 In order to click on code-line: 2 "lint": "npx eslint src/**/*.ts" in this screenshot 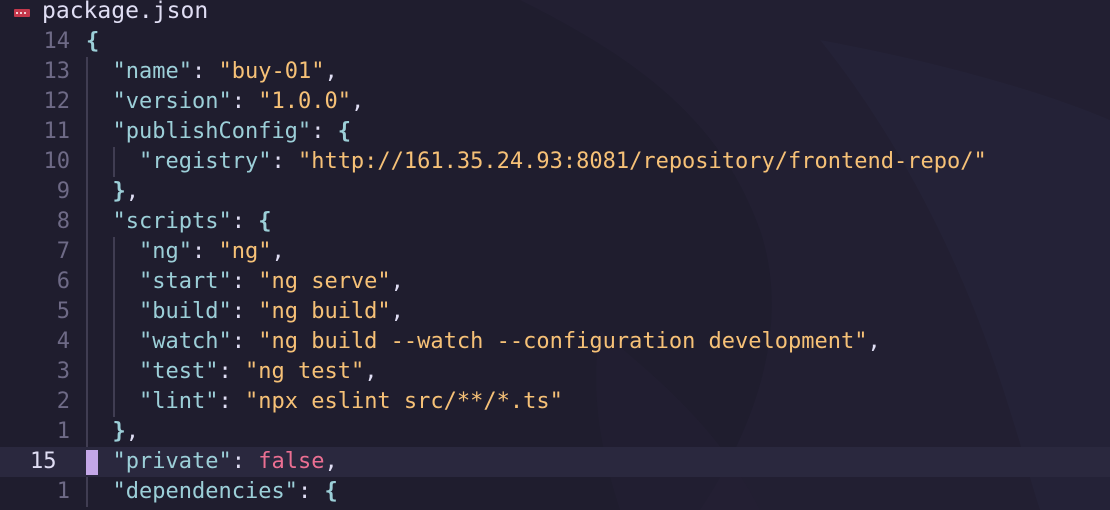, I will do `click(555, 402)`.